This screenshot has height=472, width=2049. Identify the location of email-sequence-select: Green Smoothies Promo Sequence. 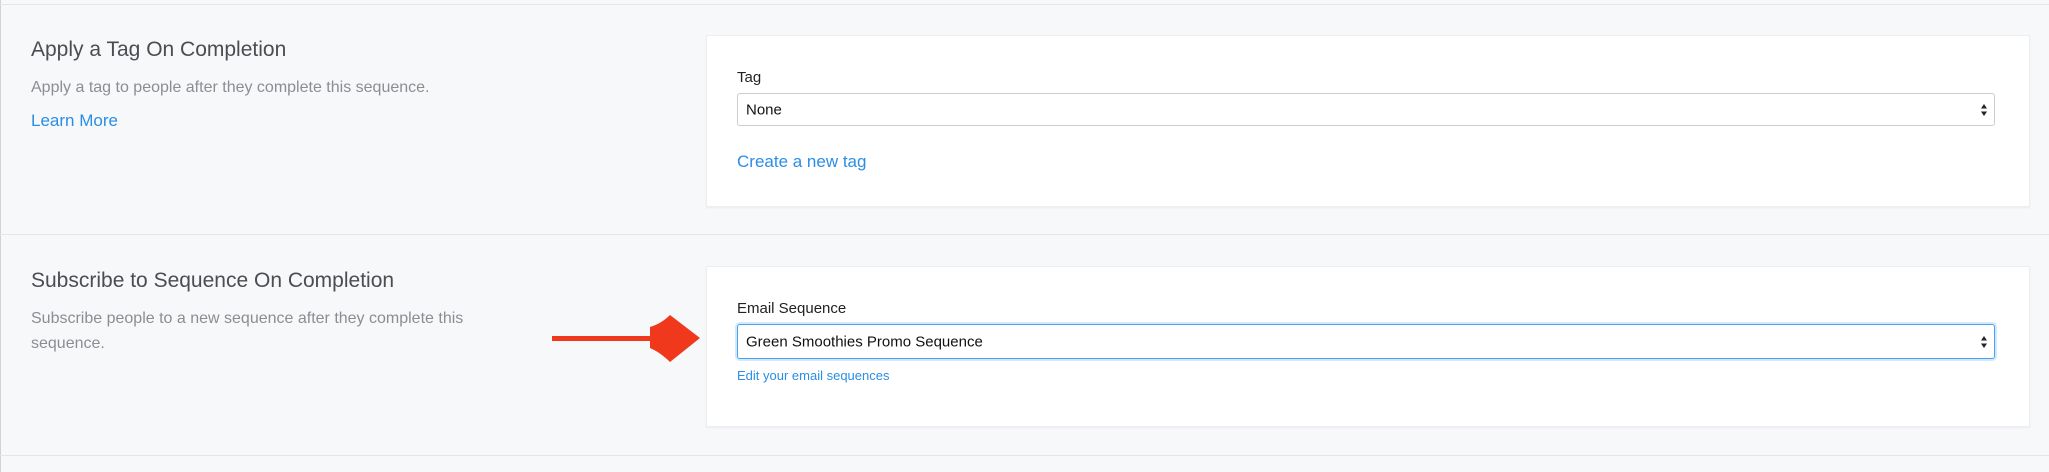
(1366, 341).